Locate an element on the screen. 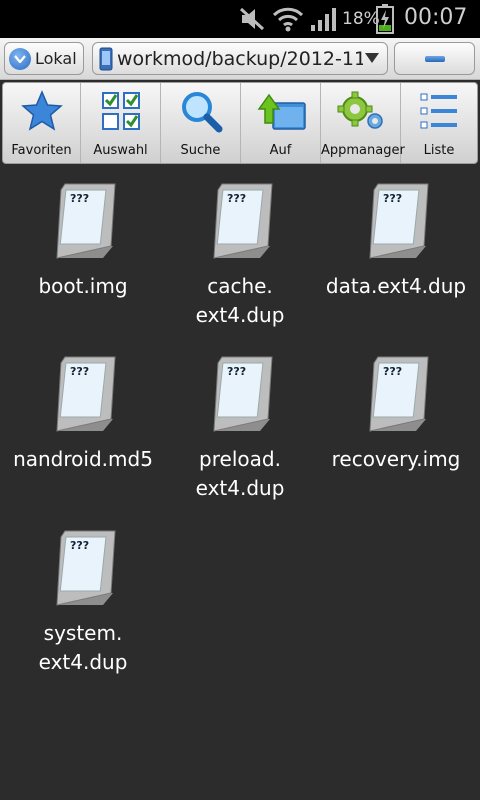  file-name: system. ext4.dup is located at coordinates (83, 647).